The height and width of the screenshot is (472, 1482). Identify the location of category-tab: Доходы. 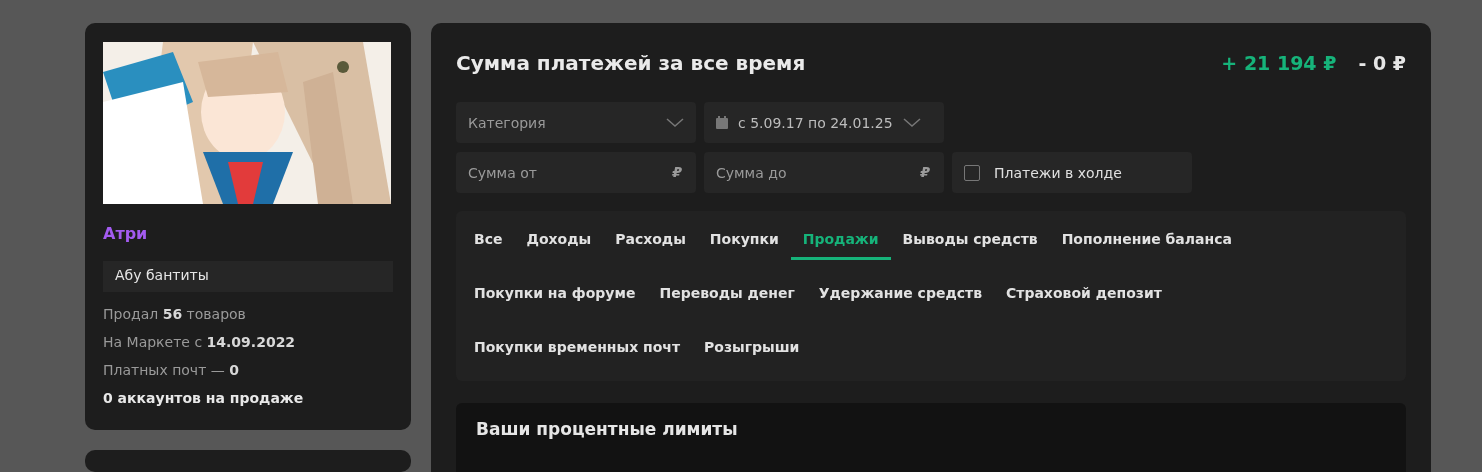
(559, 240).